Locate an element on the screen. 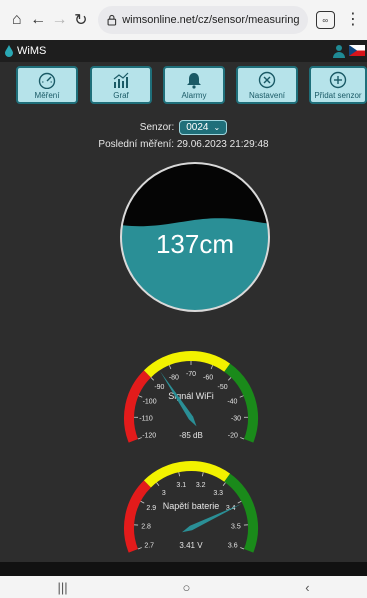 The height and width of the screenshot is (598, 367). tabs-count: ∞ is located at coordinates (325, 20).